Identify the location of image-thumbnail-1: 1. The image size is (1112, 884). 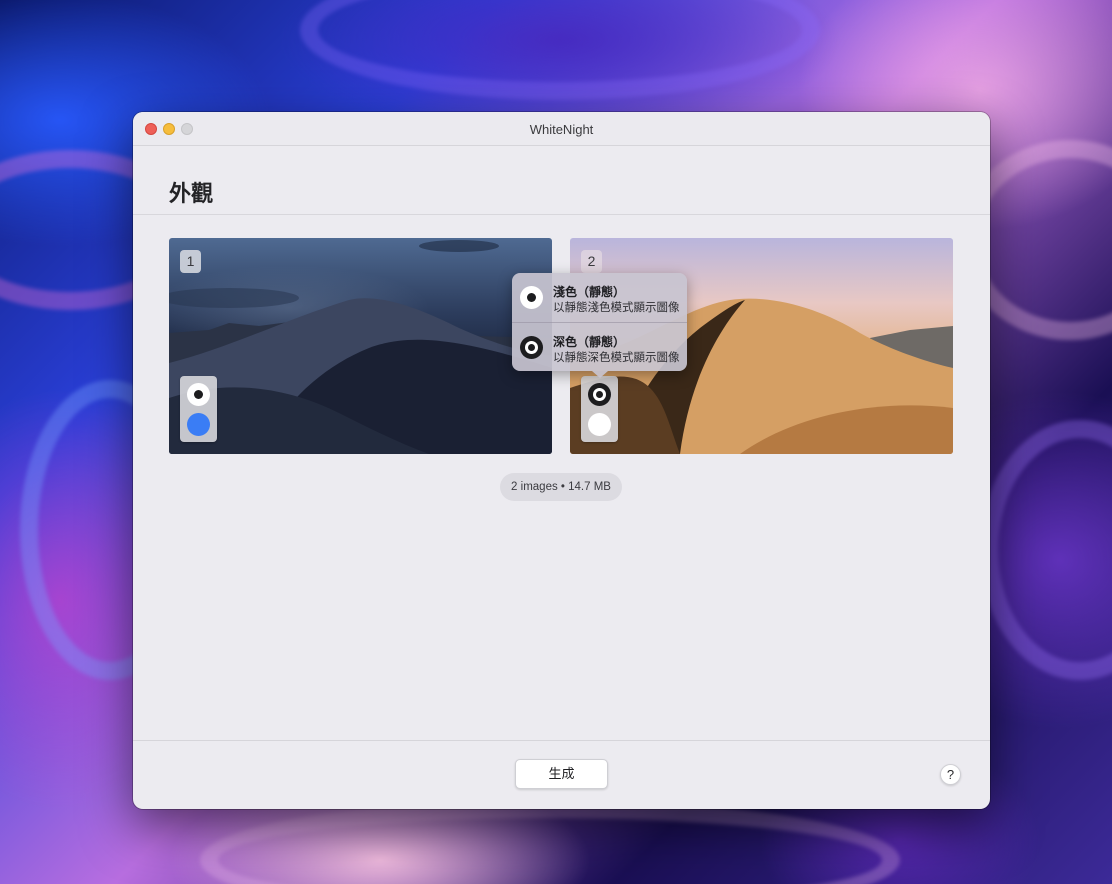
(360, 346).